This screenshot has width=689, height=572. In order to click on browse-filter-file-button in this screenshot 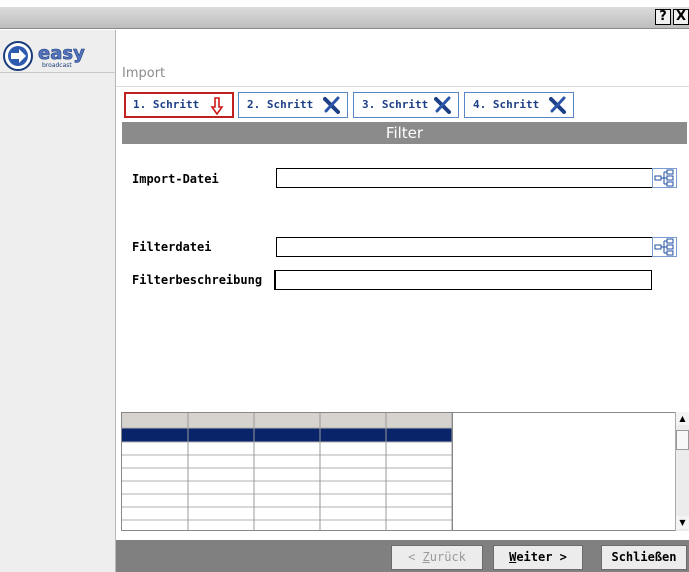, I will do `click(664, 247)`.